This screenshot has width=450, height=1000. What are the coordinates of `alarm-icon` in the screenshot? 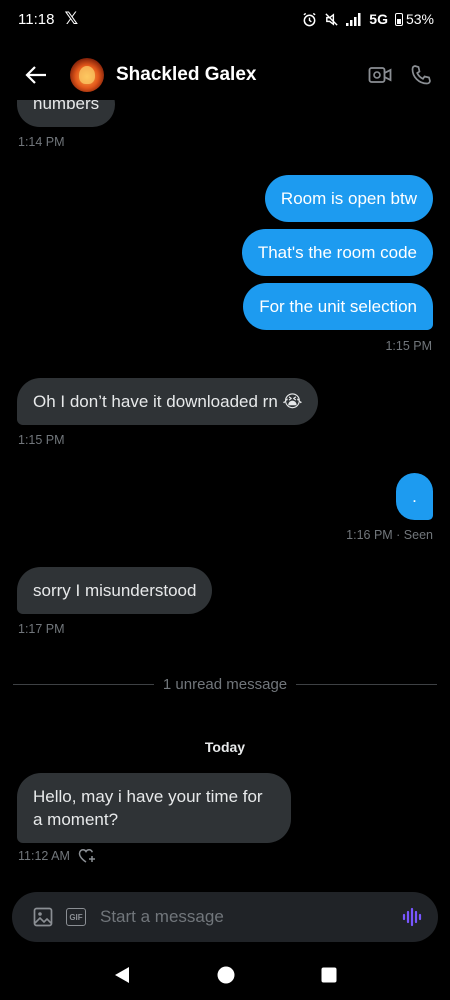 It's located at (309, 19).